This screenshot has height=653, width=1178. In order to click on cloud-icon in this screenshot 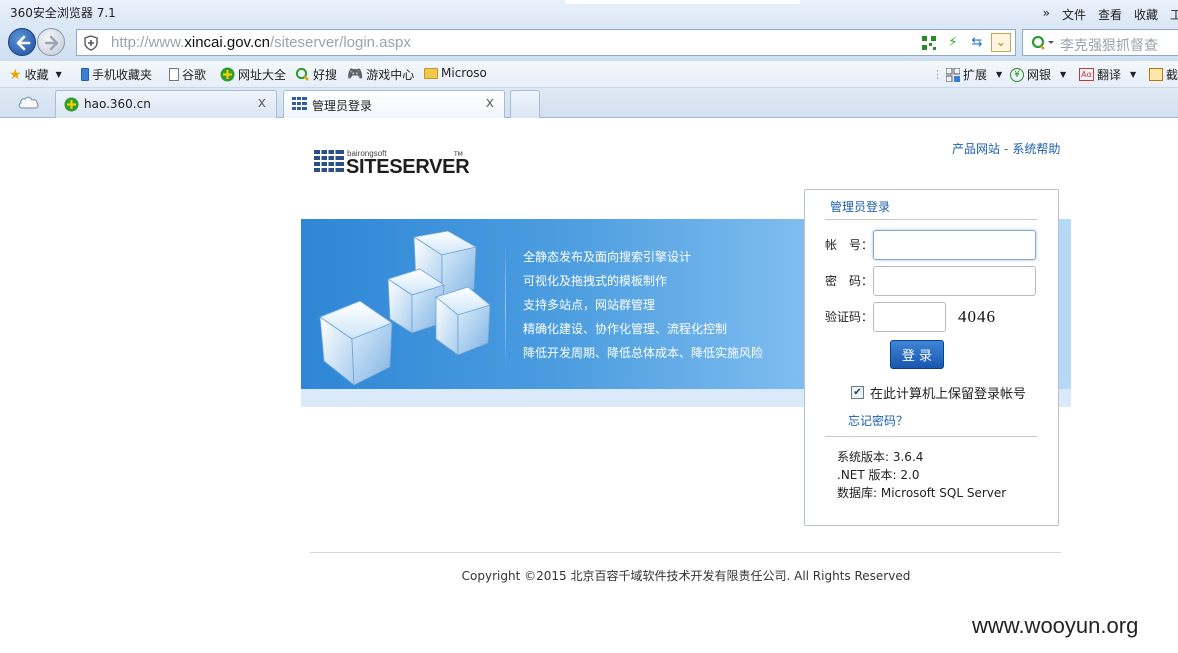, I will do `click(28, 102)`.